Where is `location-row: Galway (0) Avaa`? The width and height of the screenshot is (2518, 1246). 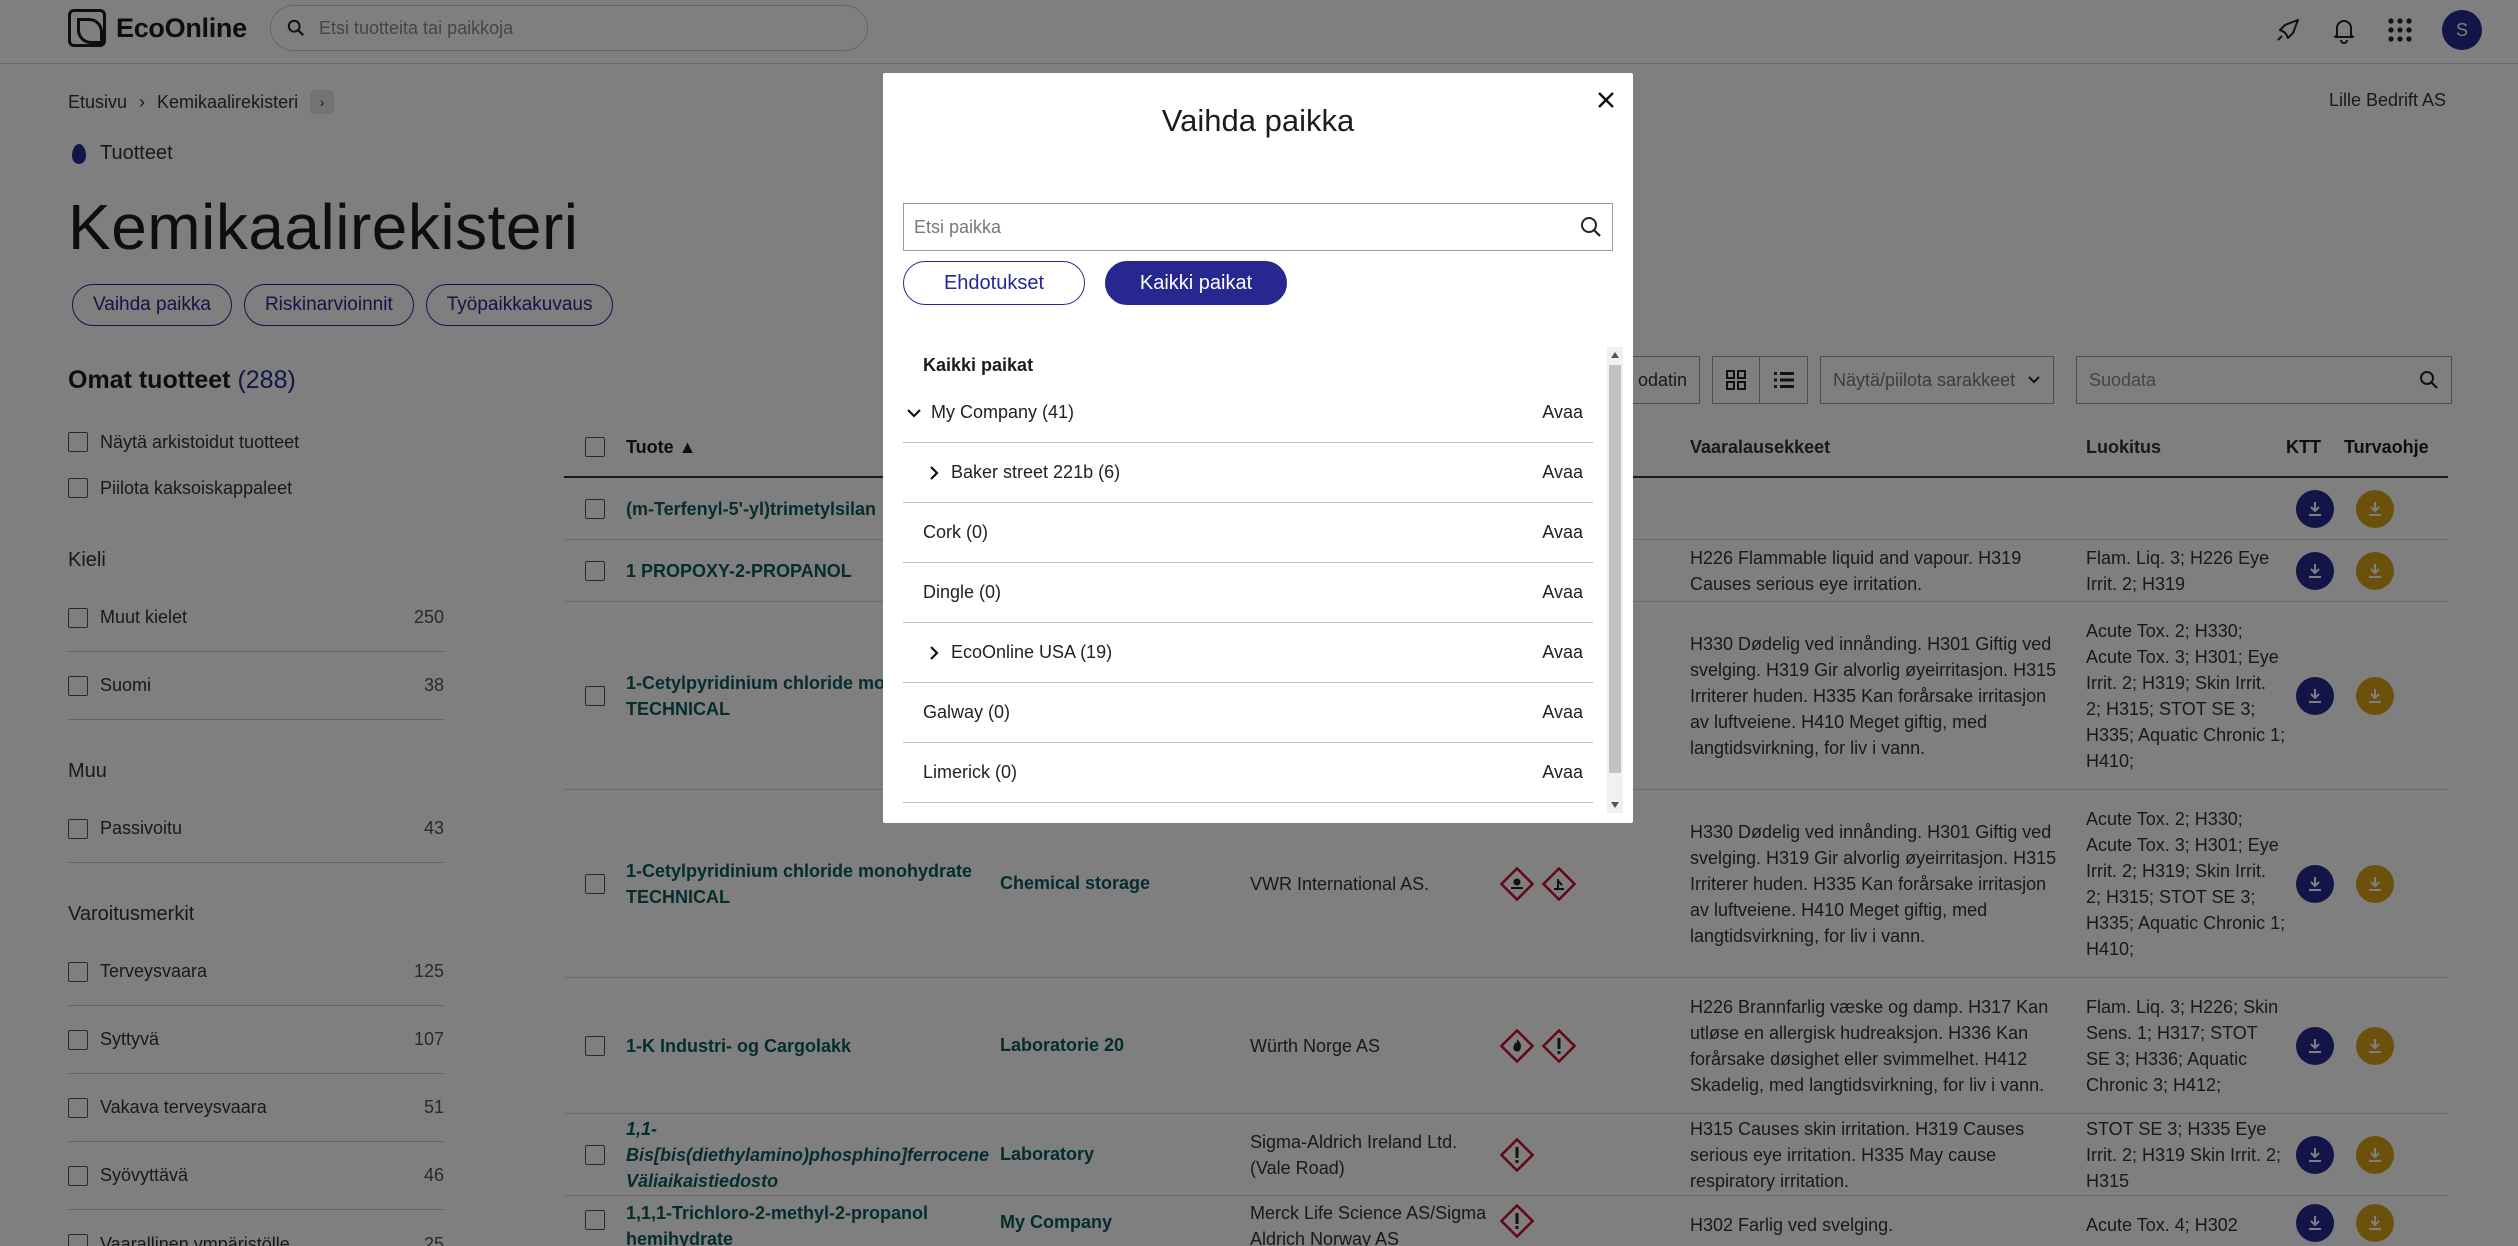
location-row: Galway (0) Avaa is located at coordinates (1248, 713).